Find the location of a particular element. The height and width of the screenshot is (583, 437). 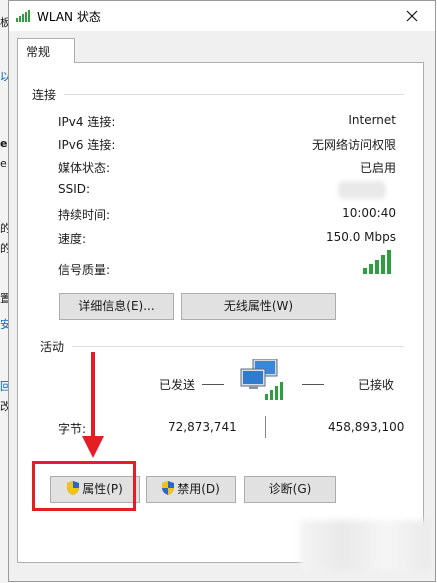

disable-button: 禁用(D) is located at coordinates (191, 489).